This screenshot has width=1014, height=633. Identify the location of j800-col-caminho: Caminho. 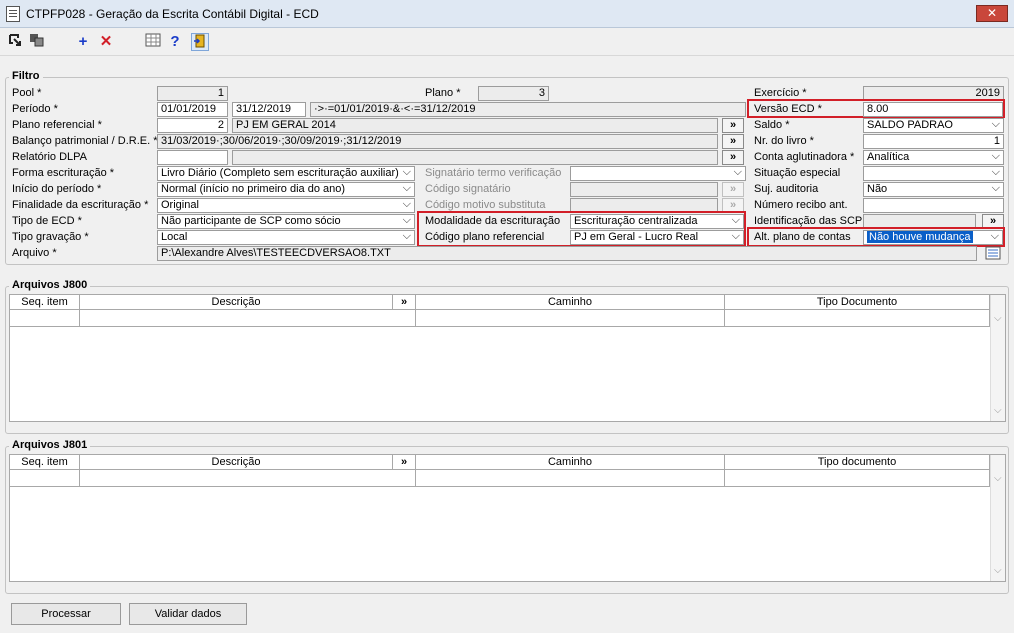
(570, 302).